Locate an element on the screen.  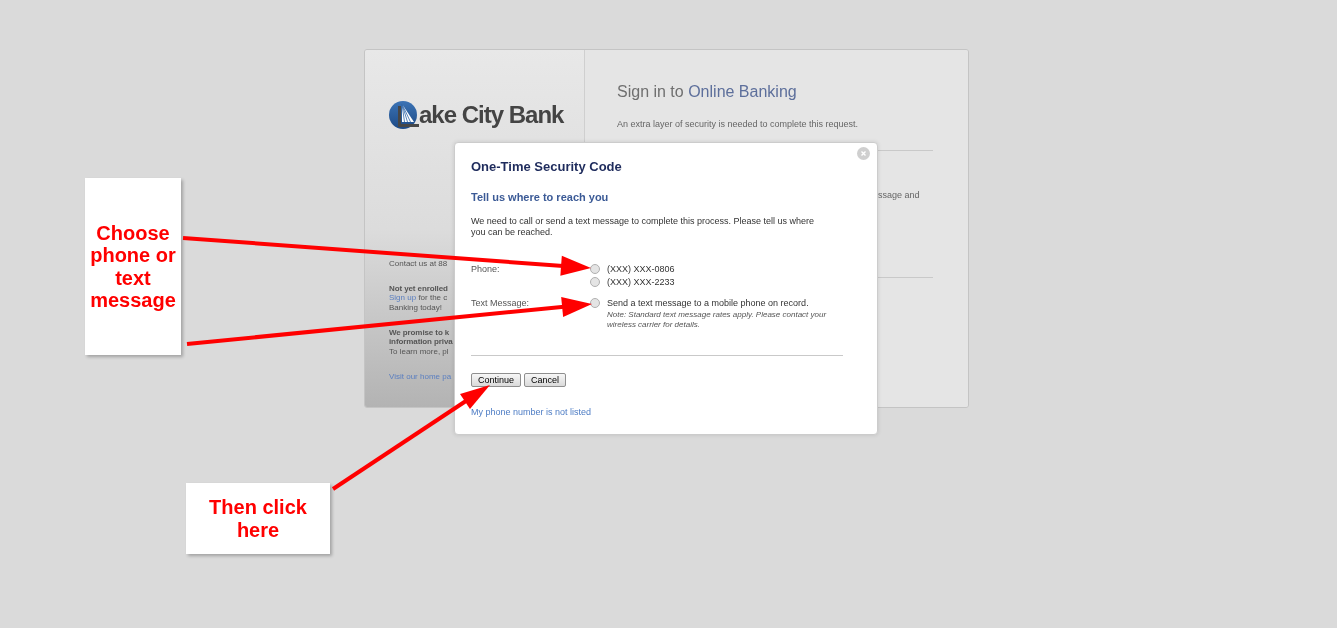
cancel-button: Cancel is located at coordinates (545, 380).